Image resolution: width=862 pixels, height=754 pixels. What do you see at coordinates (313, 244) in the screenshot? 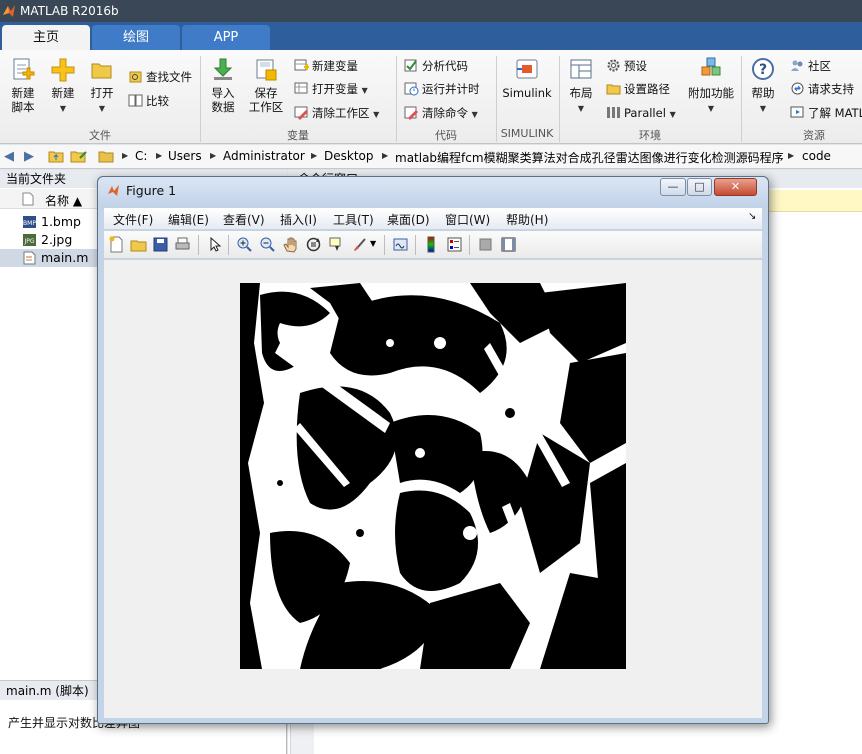
I see `rotate-3d-icon` at bounding box center [313, 244].